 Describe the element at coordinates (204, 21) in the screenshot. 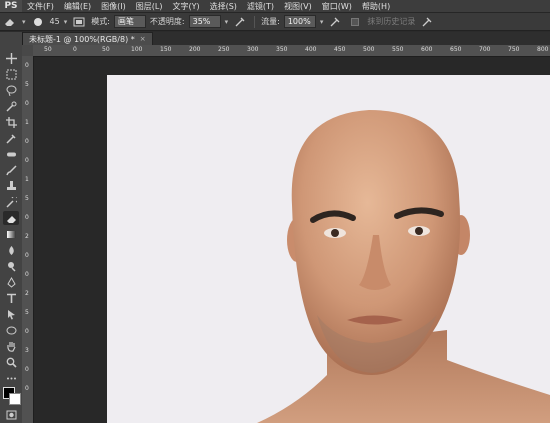

I see `opacity-input: 35%` at that location.